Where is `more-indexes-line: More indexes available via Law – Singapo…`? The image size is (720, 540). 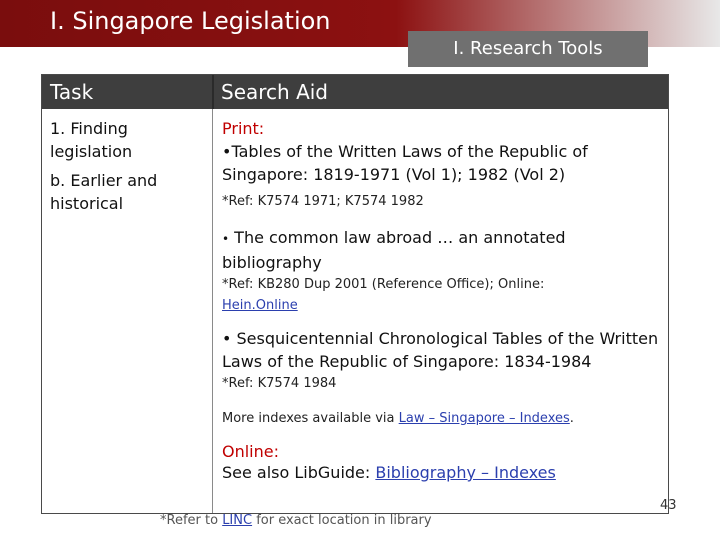 more-indexes-line: More indexes available via Law – Singapo… is located at coordinates (445, 418).